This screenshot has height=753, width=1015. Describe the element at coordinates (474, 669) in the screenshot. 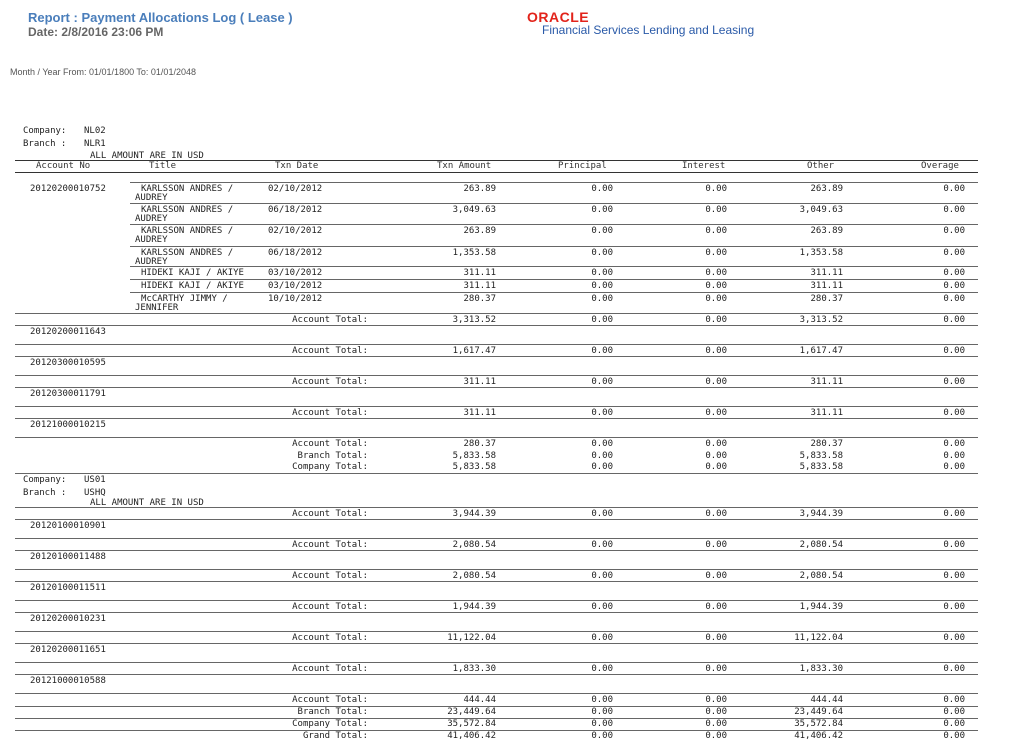

I see `total-txn-amount: 1,833.30` at that location.